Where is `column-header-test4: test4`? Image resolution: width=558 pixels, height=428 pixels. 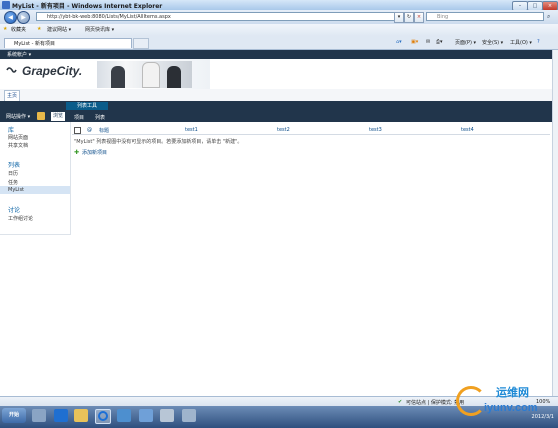 column-header-test4: test4 is located at coordinates (467, 130).